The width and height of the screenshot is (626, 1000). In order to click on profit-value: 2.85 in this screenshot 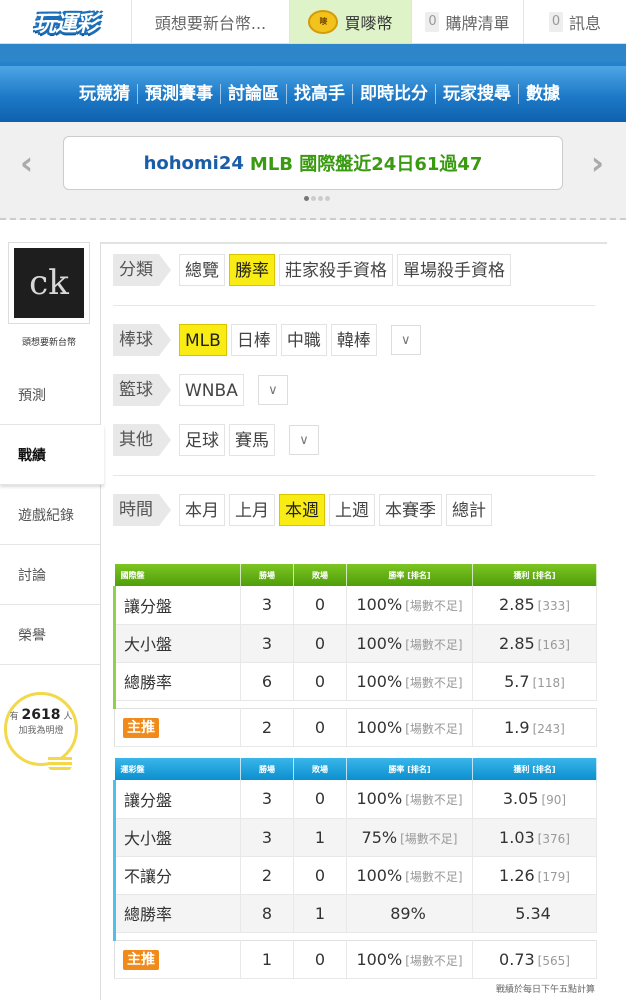, I will do `click(517, 605)`.